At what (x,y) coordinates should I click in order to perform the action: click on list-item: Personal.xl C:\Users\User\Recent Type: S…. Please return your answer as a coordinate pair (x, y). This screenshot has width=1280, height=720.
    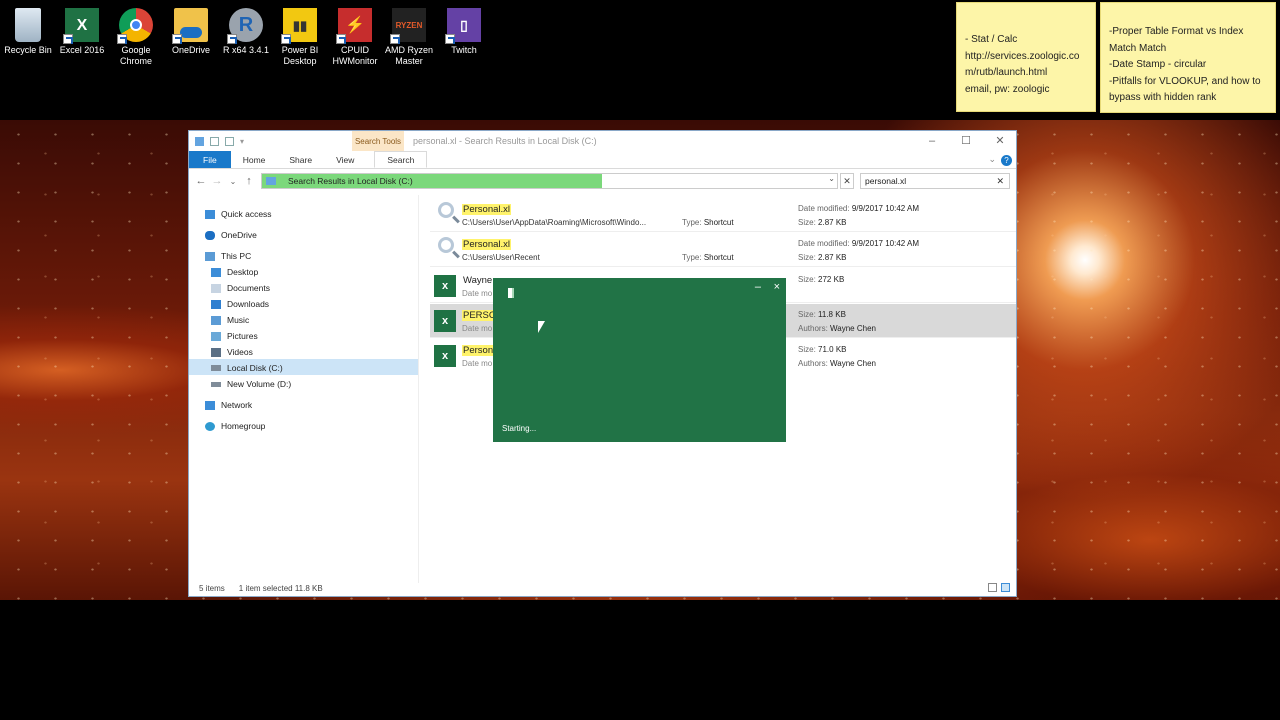
    Looking at the image, I should click on (723, 250).